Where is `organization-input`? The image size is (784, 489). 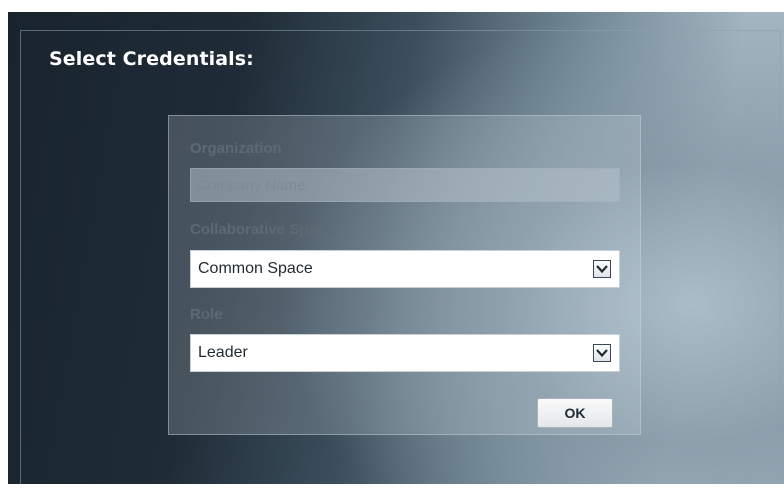
organization-input is located at coordinates (405, 185).